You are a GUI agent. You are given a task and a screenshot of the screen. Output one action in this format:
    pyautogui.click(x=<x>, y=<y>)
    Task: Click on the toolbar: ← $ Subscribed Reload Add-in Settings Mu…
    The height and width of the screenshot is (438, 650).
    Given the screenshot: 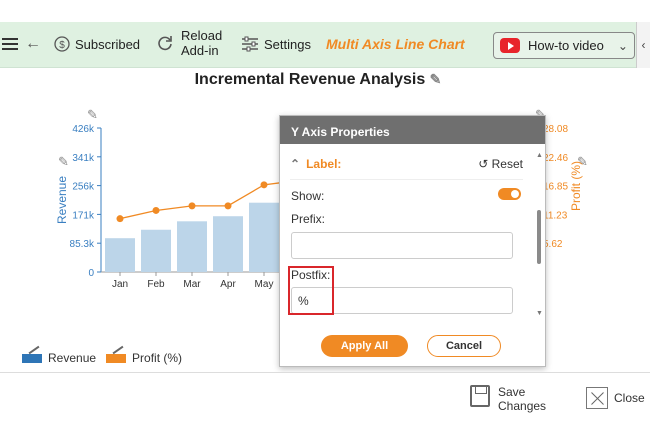 What is the action you would take?
    pyautogui.click(x=318, y=45)
    